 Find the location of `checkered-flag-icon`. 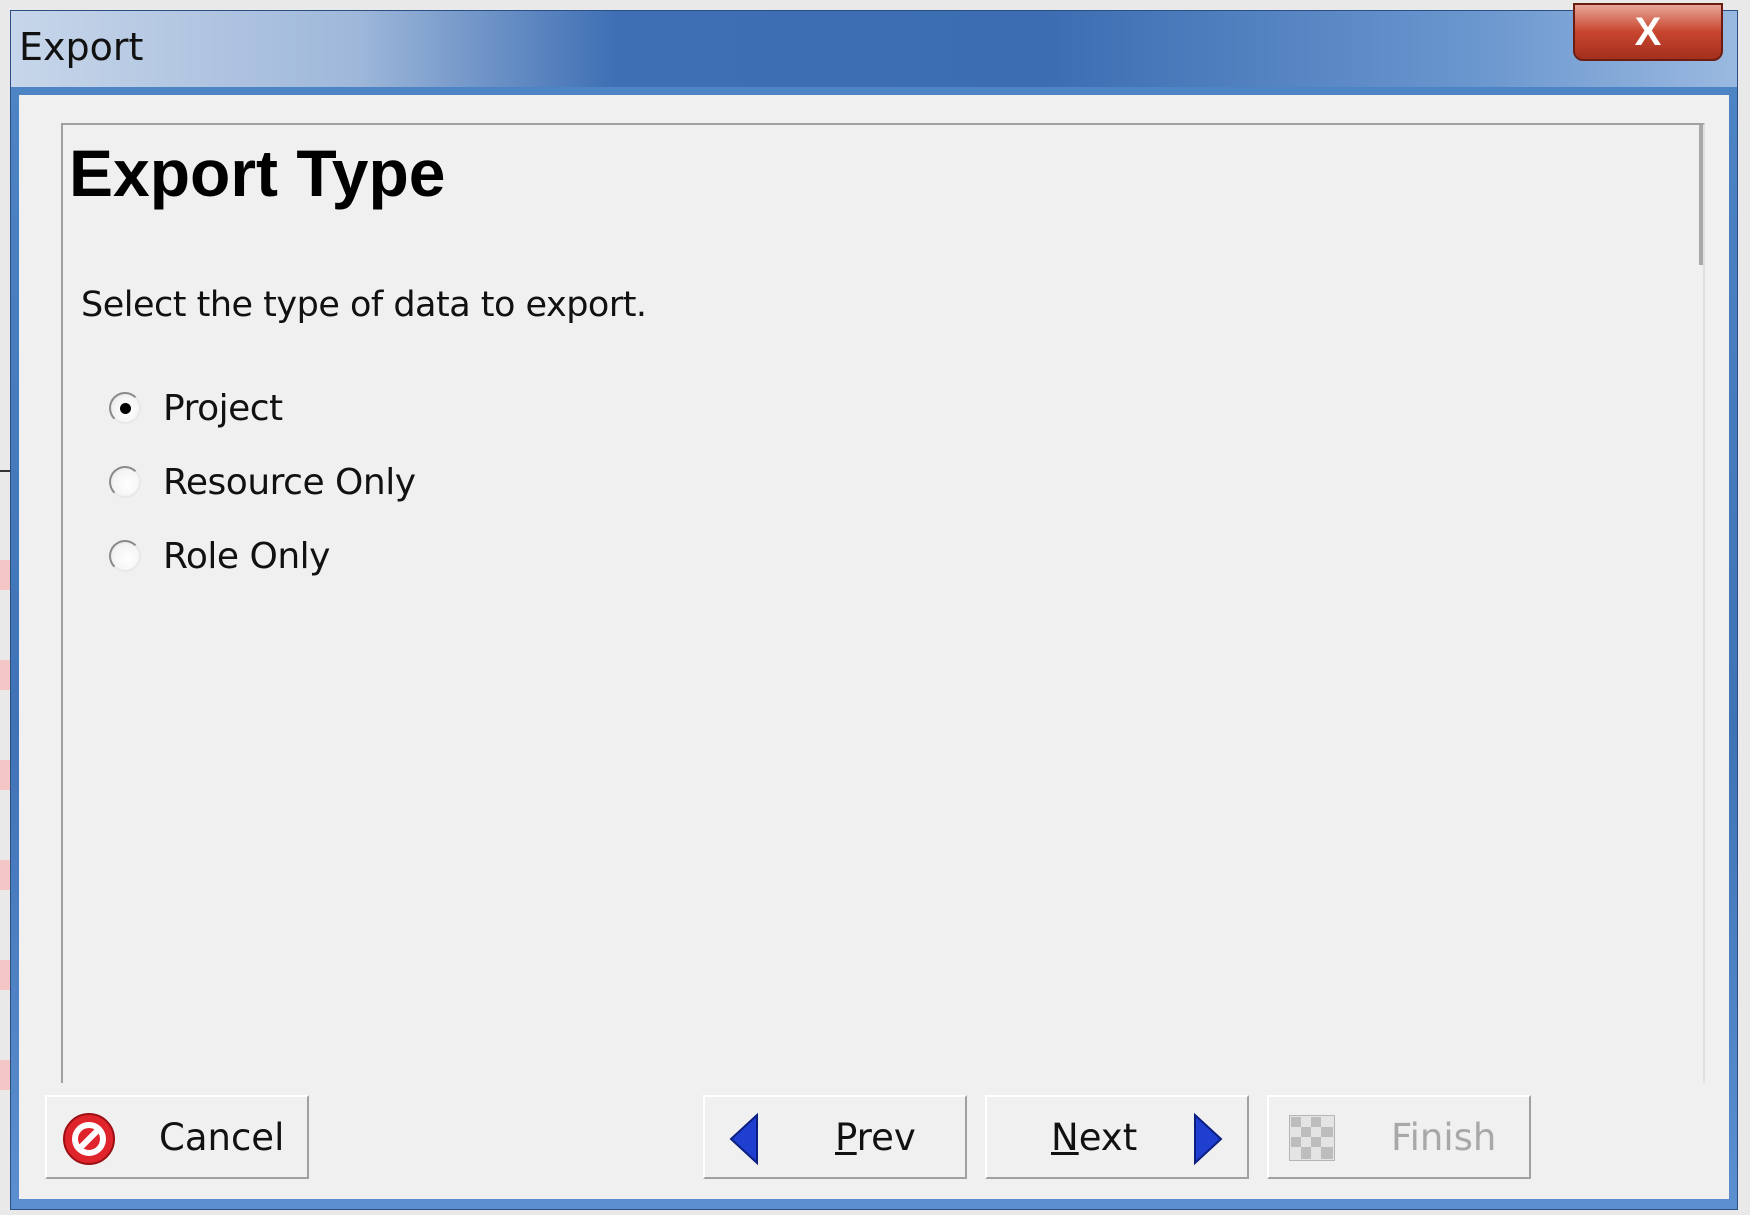

checkered-flag-icon is located at coordinates (1312, 1138).